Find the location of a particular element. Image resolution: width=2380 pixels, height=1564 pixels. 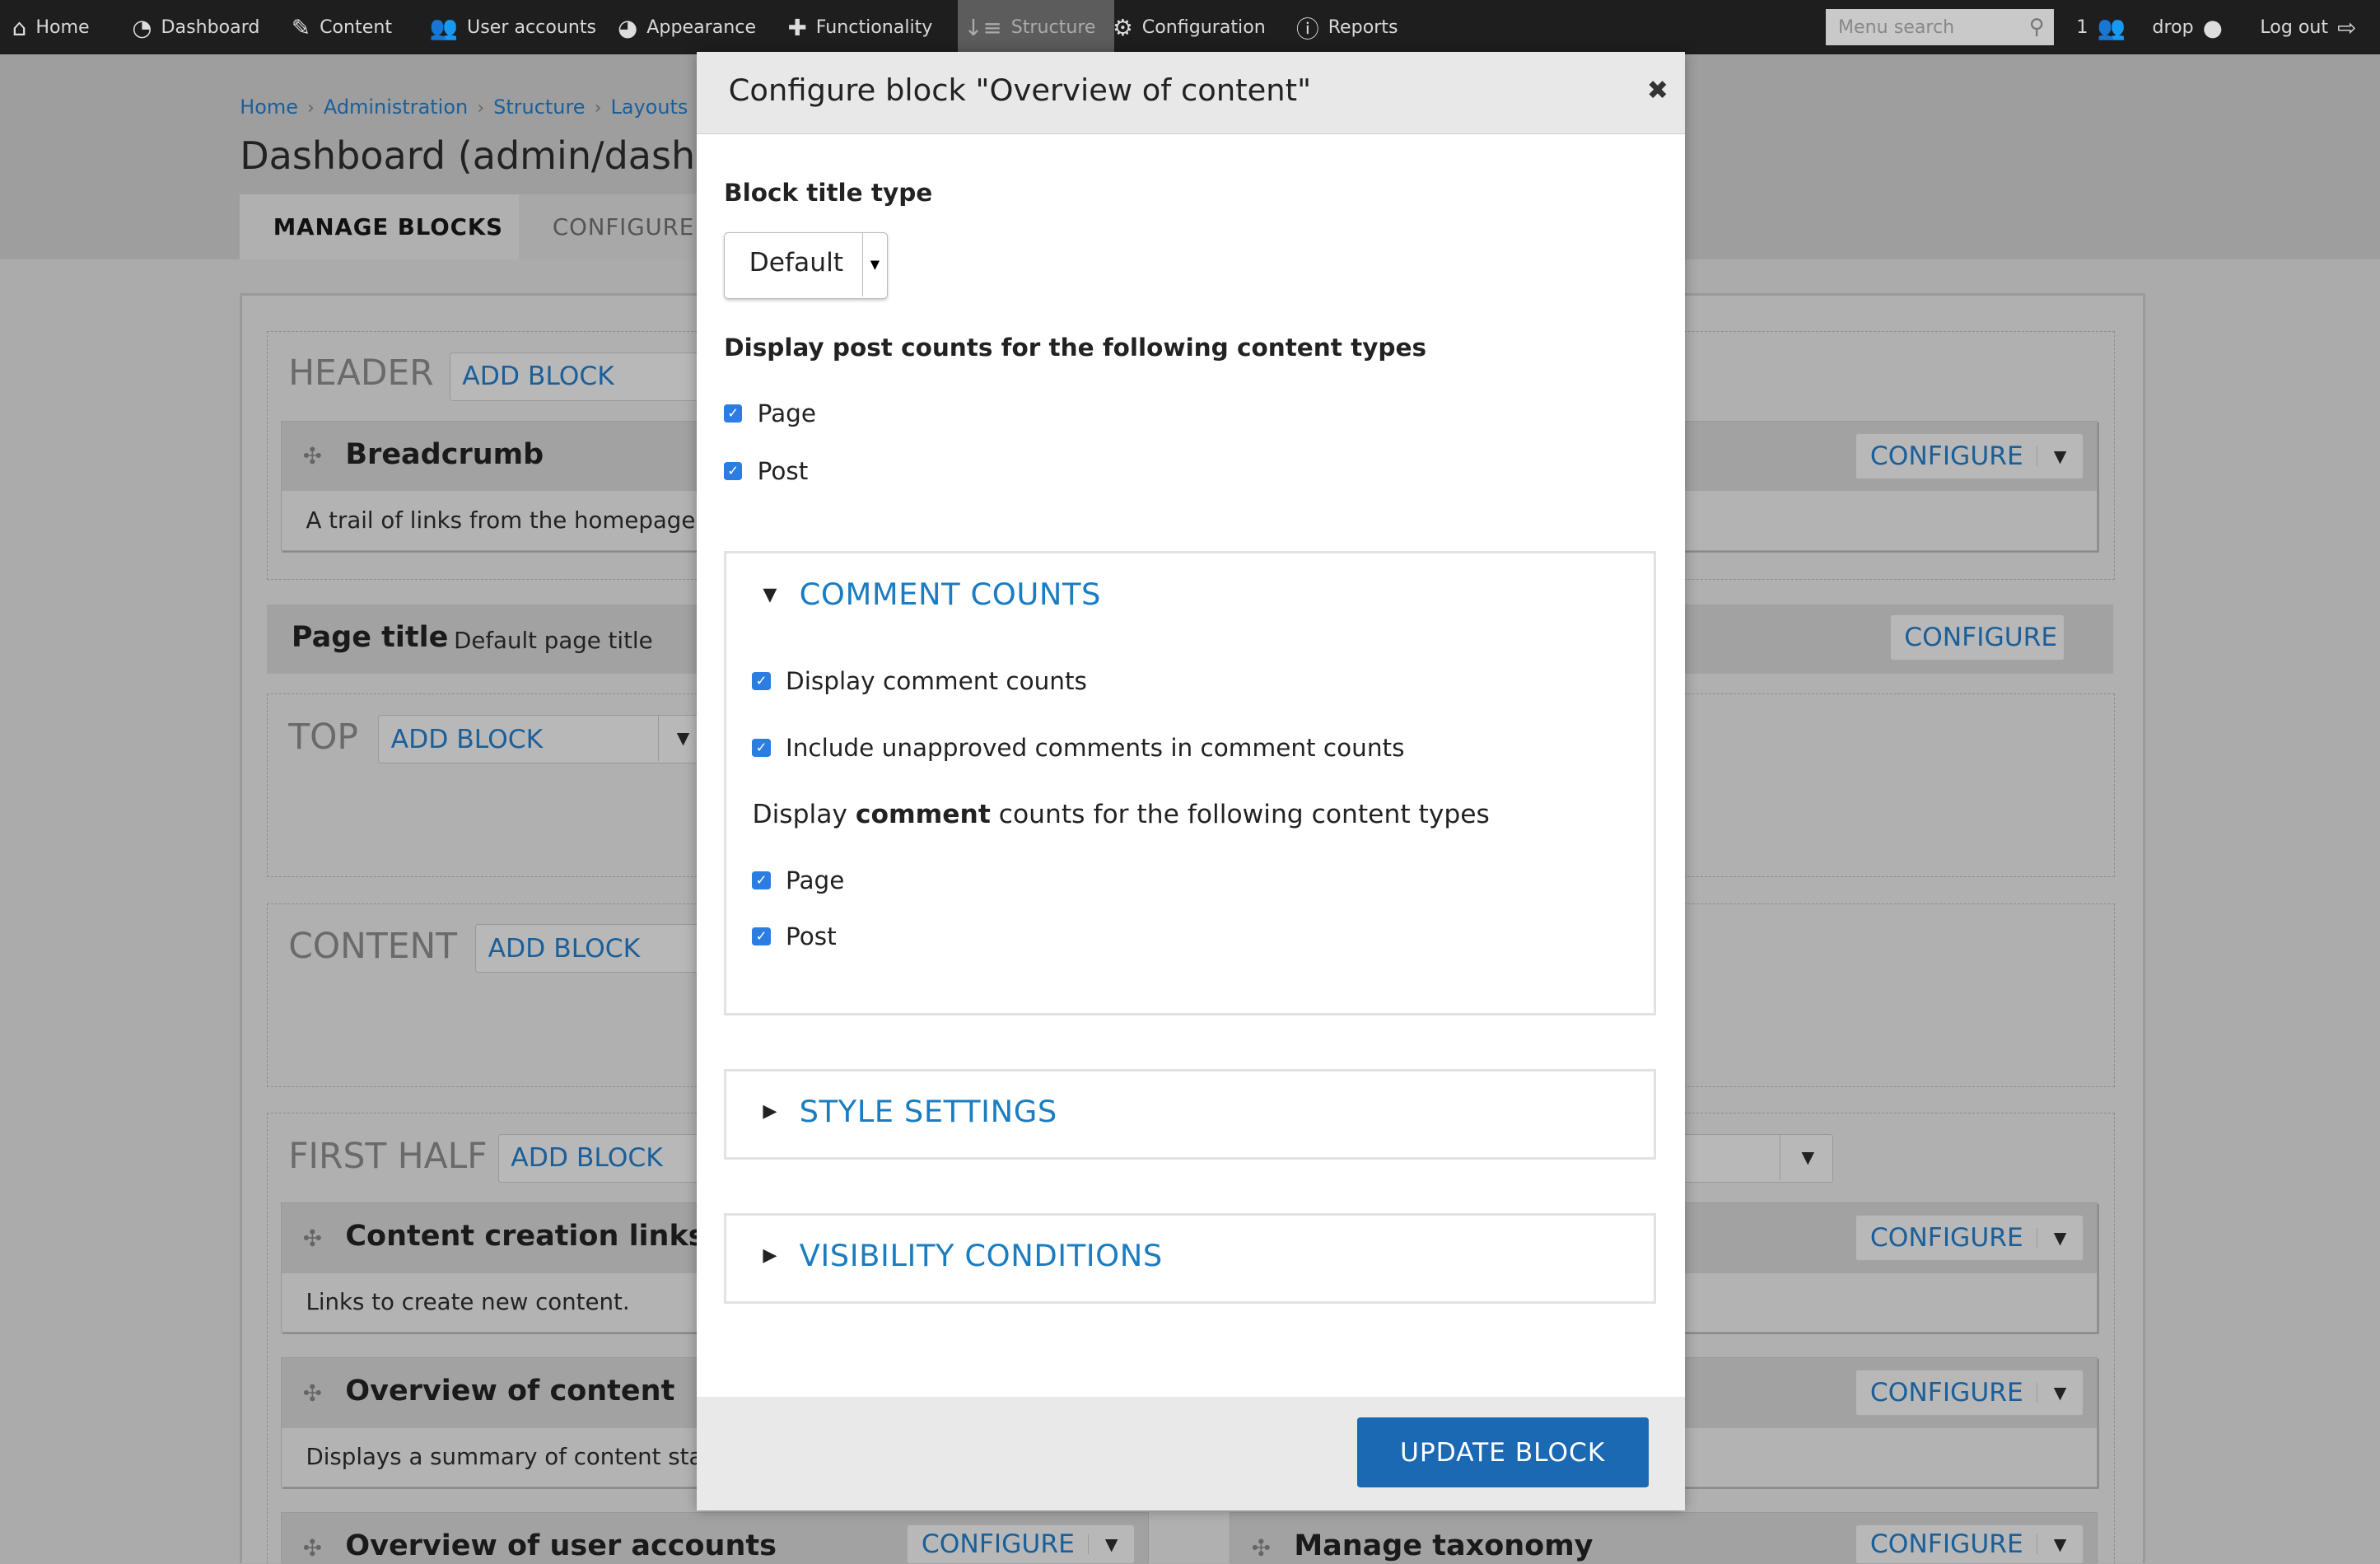

region-label: HEADER is located at coordinates (361, 373).